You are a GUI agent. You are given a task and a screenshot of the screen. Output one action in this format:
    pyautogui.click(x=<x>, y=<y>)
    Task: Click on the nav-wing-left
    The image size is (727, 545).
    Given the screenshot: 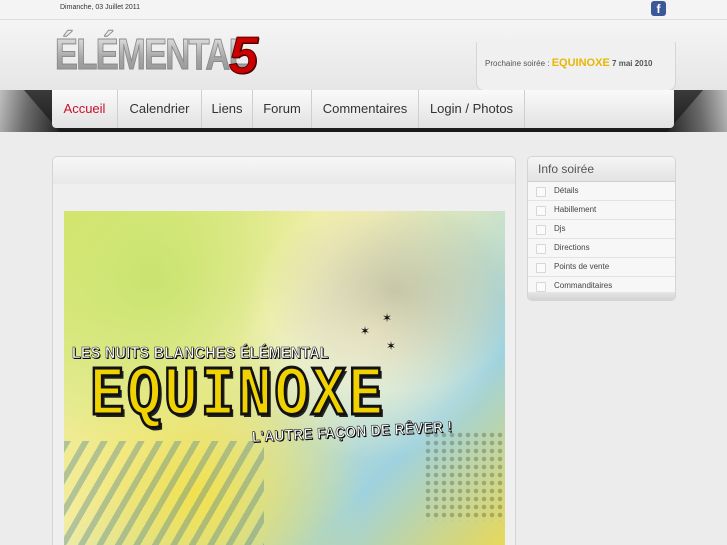 What is the action you would take?
    pyautogui.click(x=30, y=111)
    